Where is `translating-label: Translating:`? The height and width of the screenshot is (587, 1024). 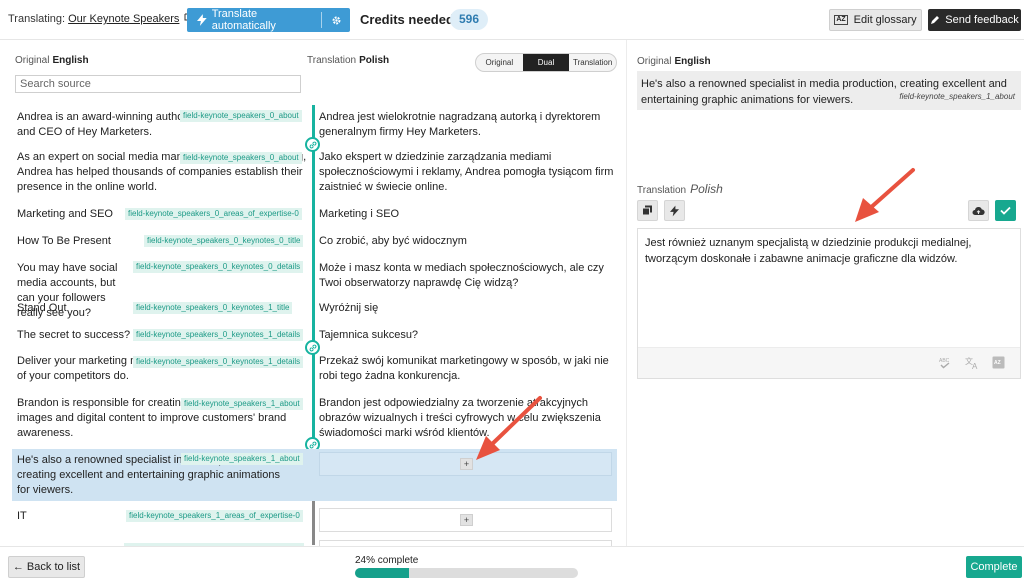 translating-label: Translating: is located at coordinates (37, 19).